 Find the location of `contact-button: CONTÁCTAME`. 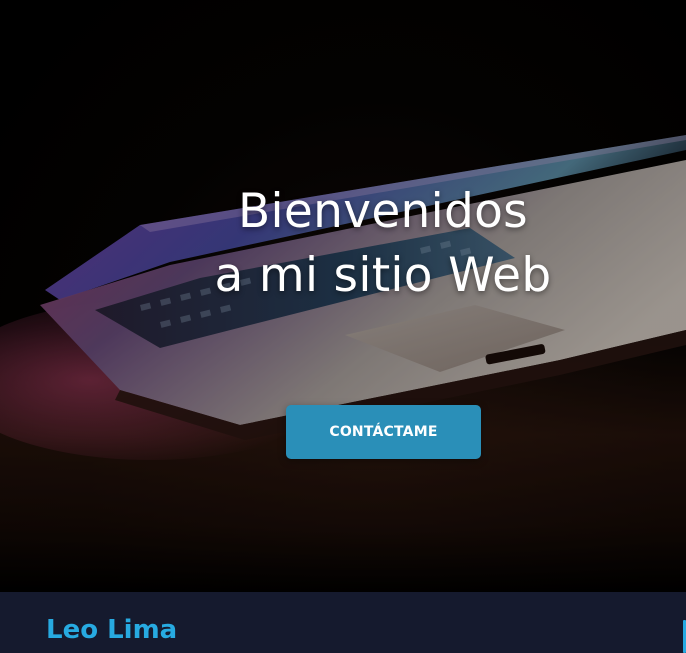

contact-button: CONTÁCTAME is located at coordinates (383, 432).